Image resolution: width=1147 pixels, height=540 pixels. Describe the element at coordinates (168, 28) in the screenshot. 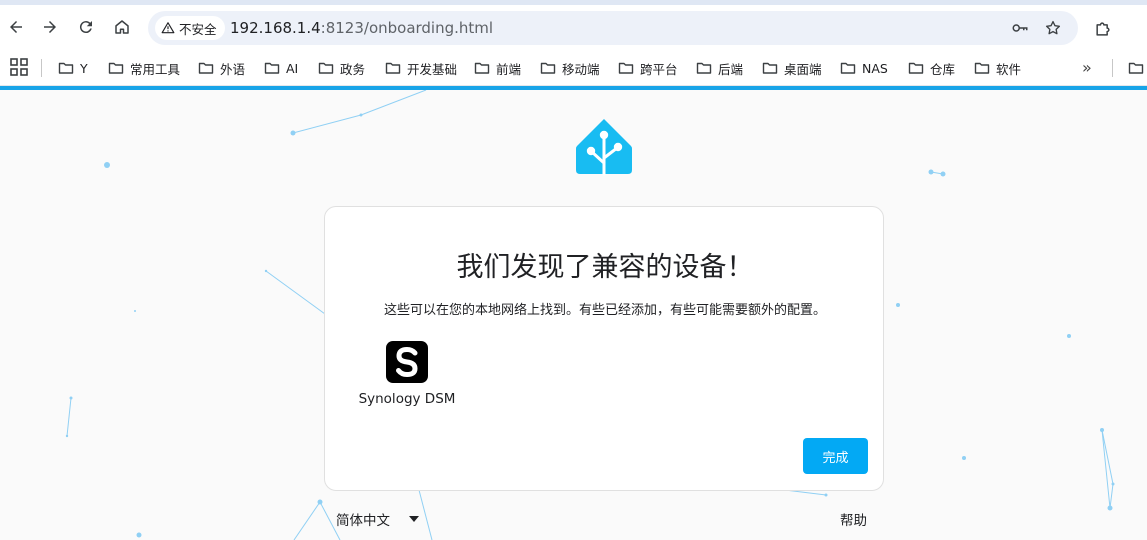

I see `warning-icon` at that location.